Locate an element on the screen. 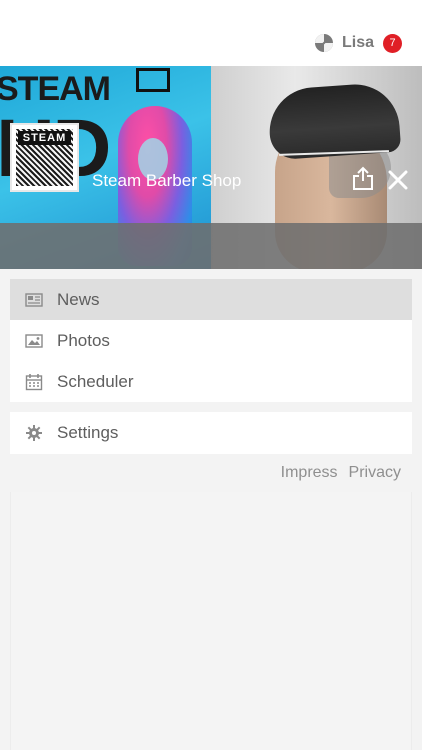 The width and height of the screenshot is (422, 750). notification-badge: 7 is located at coordinates (392, 43).